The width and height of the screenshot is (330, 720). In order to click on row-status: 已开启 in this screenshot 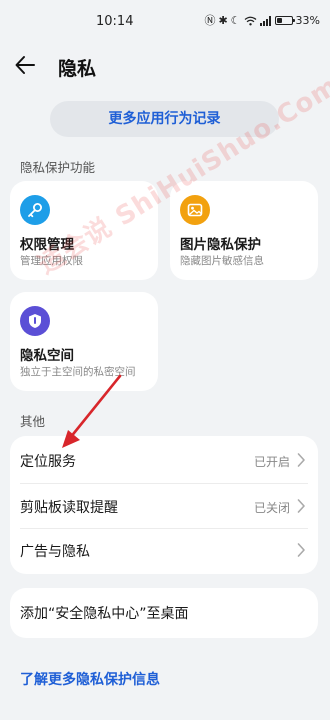, I will do `click(271, 462)`.